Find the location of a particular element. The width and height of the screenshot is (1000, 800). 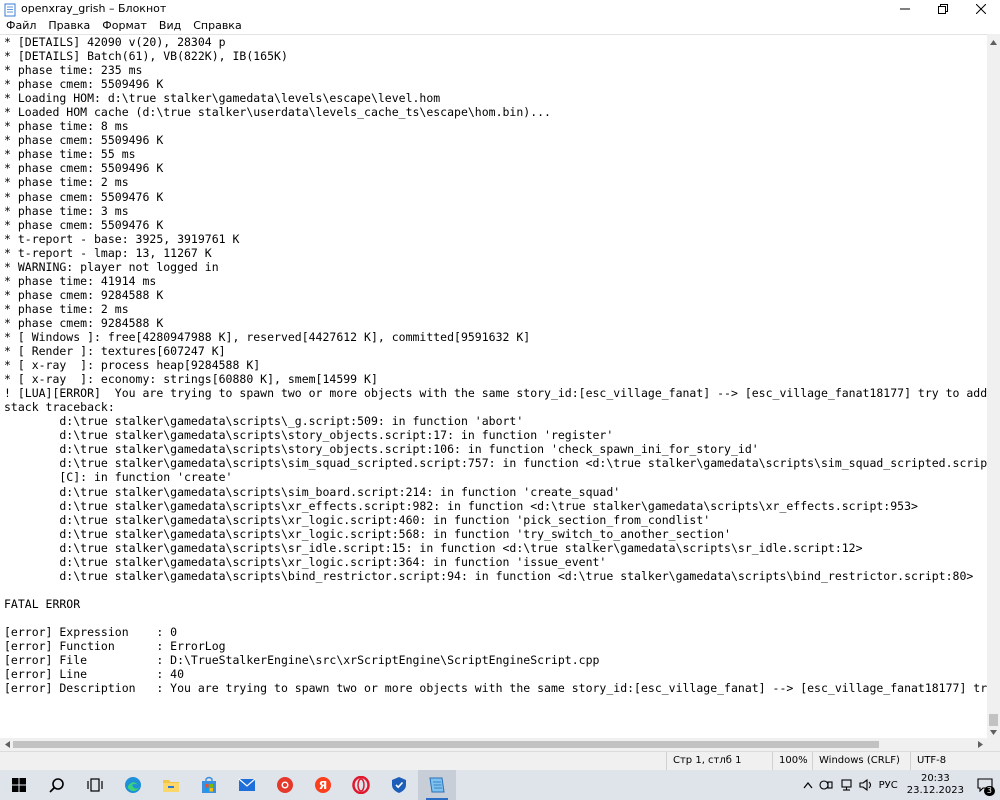

network-icon is located at coordinates (846, 785).